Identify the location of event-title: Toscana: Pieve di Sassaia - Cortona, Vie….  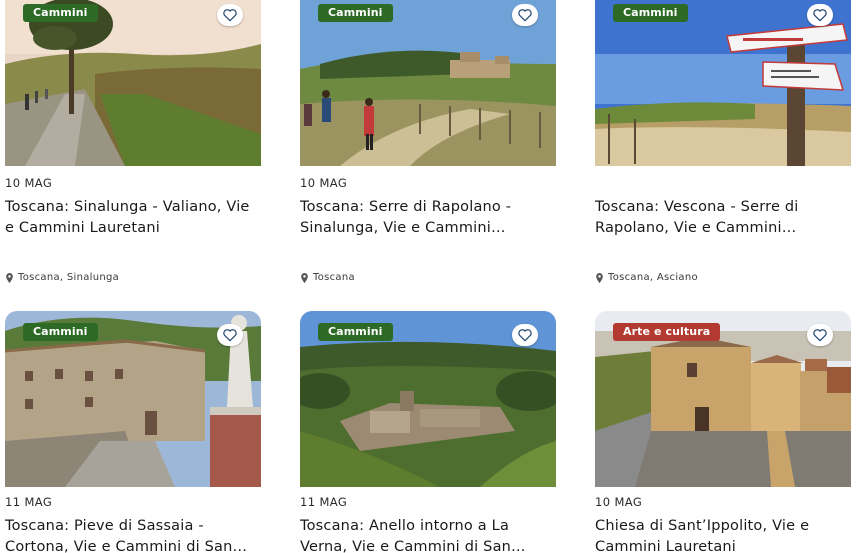
(133, 534).